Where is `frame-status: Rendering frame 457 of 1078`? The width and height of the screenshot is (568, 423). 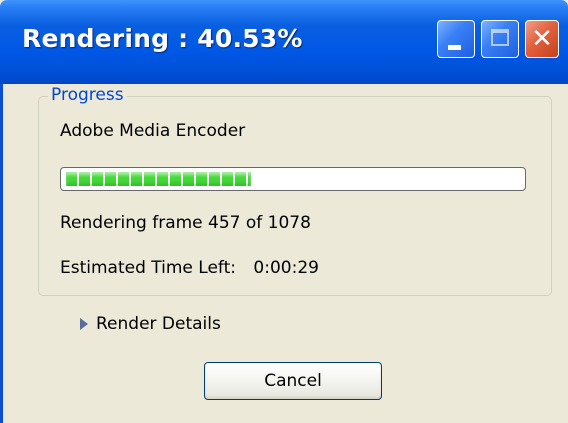 frame-status: Rendering frame 457 of 1078 is located at coordinates (185, 223).